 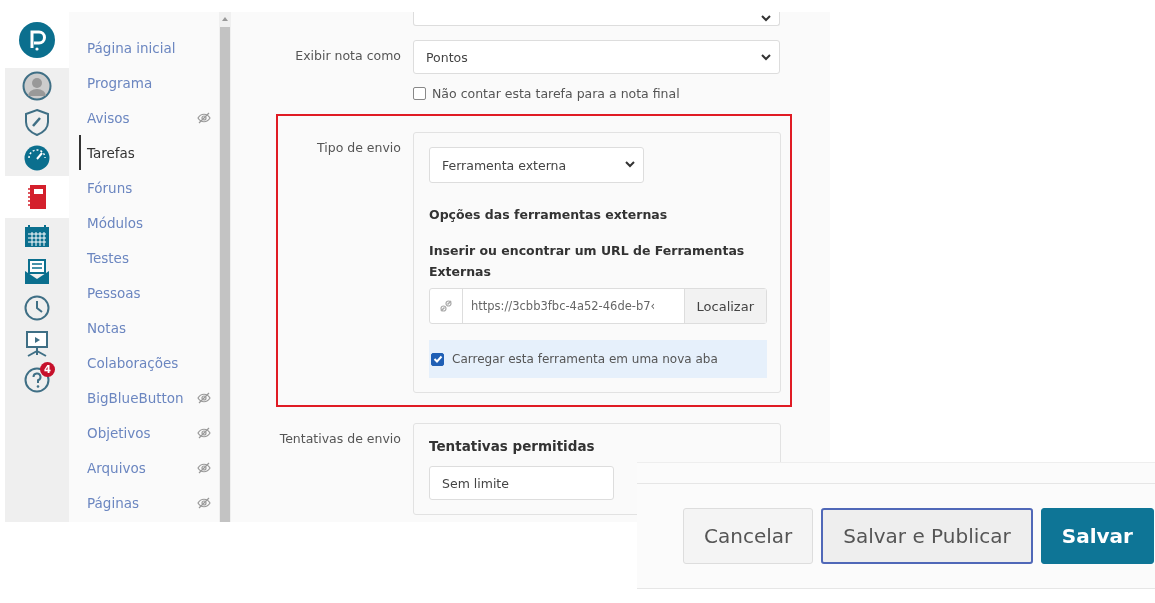 I want to click on course-nav-link: Colaborações, so click(x=149, y=362).